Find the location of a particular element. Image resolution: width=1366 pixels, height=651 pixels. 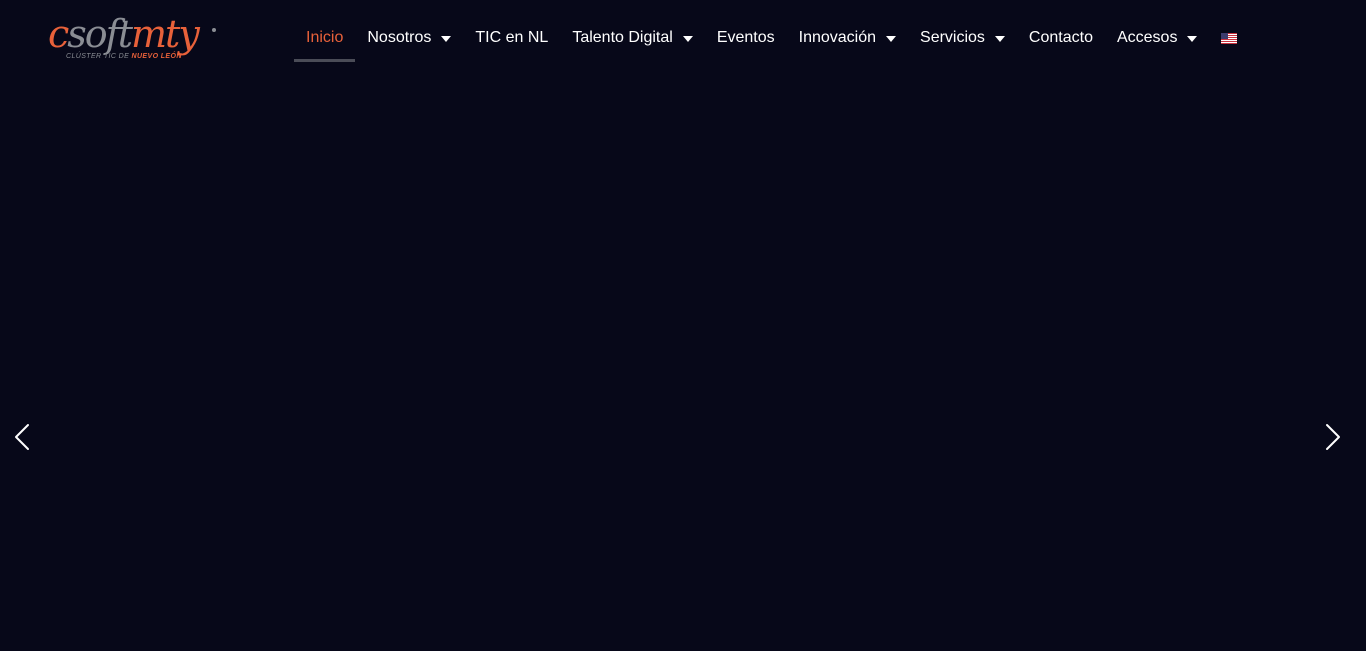

logo-dot is located at coordinates (214, 30).